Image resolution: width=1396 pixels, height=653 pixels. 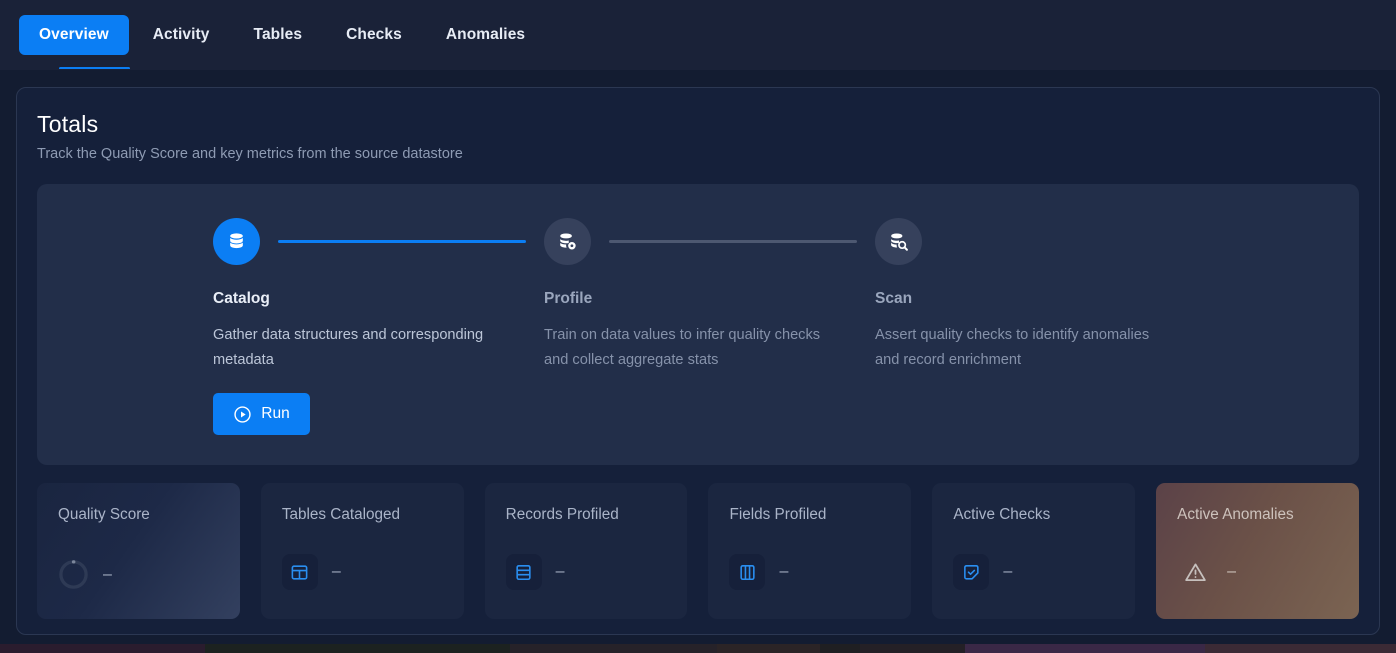 I want to click on tab-overview-label: Overview, so click(x=74, y=34).